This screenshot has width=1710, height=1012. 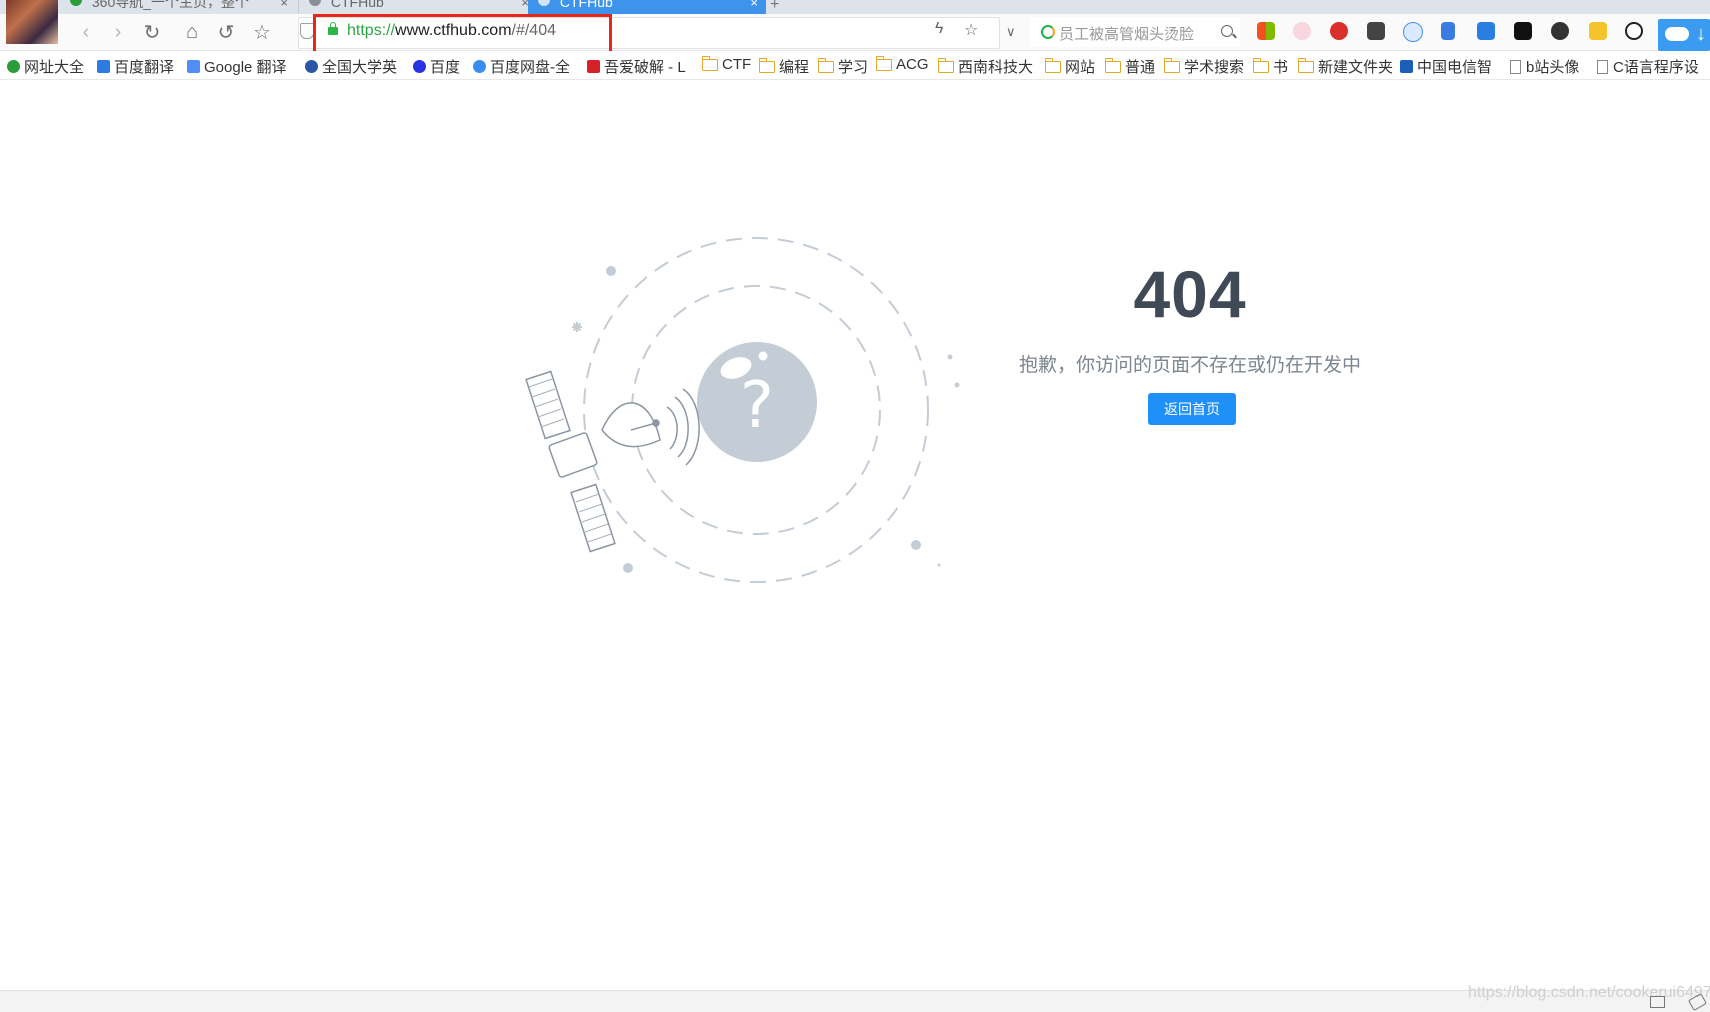 What do you see at coordinates (1553, 67) in the screenshot?
I see `bookmark-label: b站头像` at bounding box center [1553, 67].